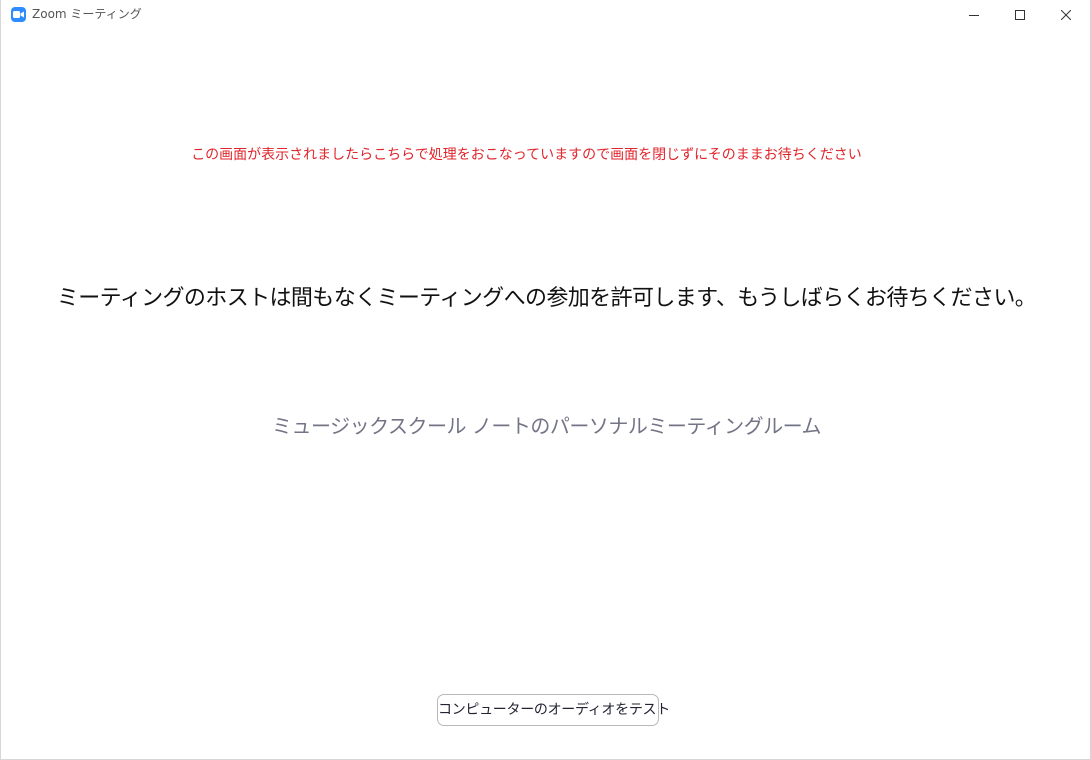  I want to click on maximize-button, so click(1020, 15).